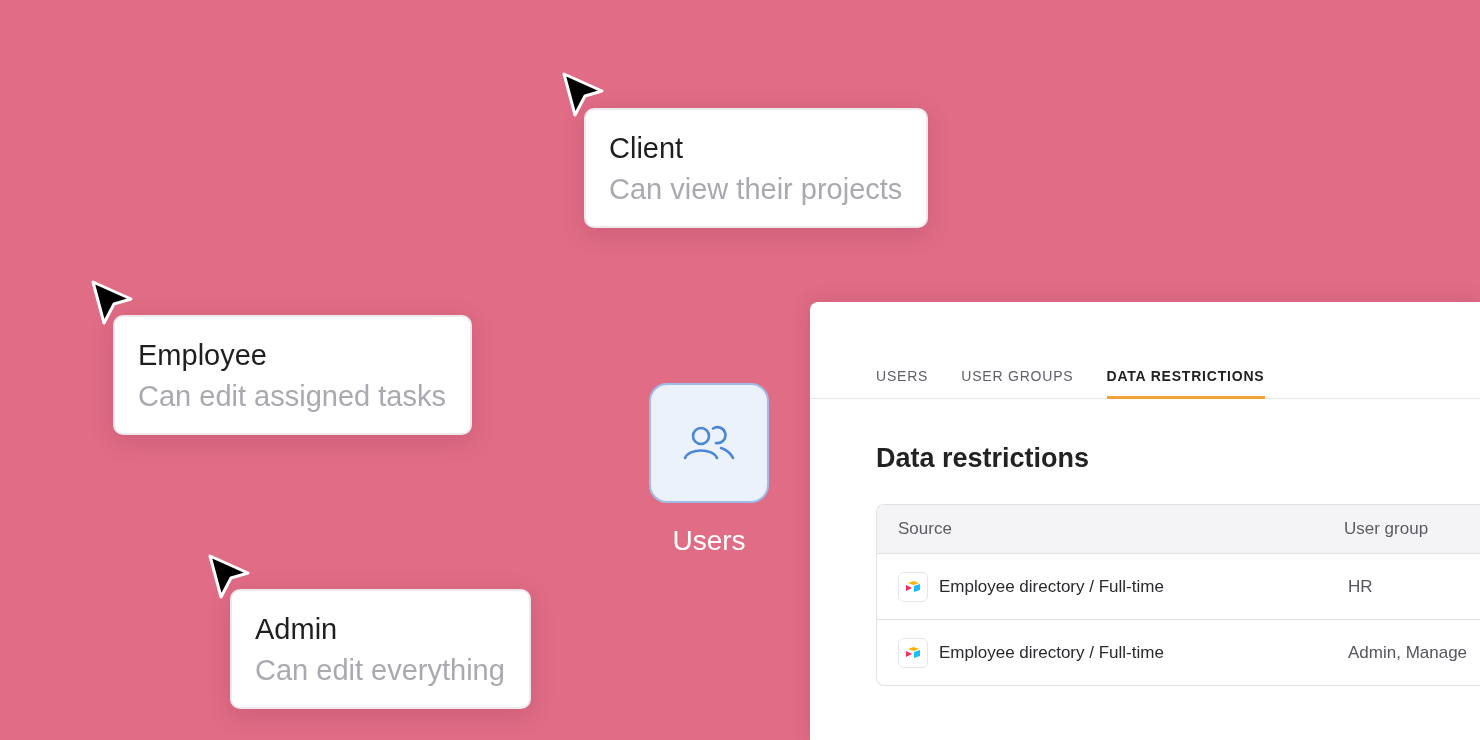 Image resolution: width=1480 pixels, height=740 pixels. I want to click on role-description: Can view their projects, so click(756, 189).